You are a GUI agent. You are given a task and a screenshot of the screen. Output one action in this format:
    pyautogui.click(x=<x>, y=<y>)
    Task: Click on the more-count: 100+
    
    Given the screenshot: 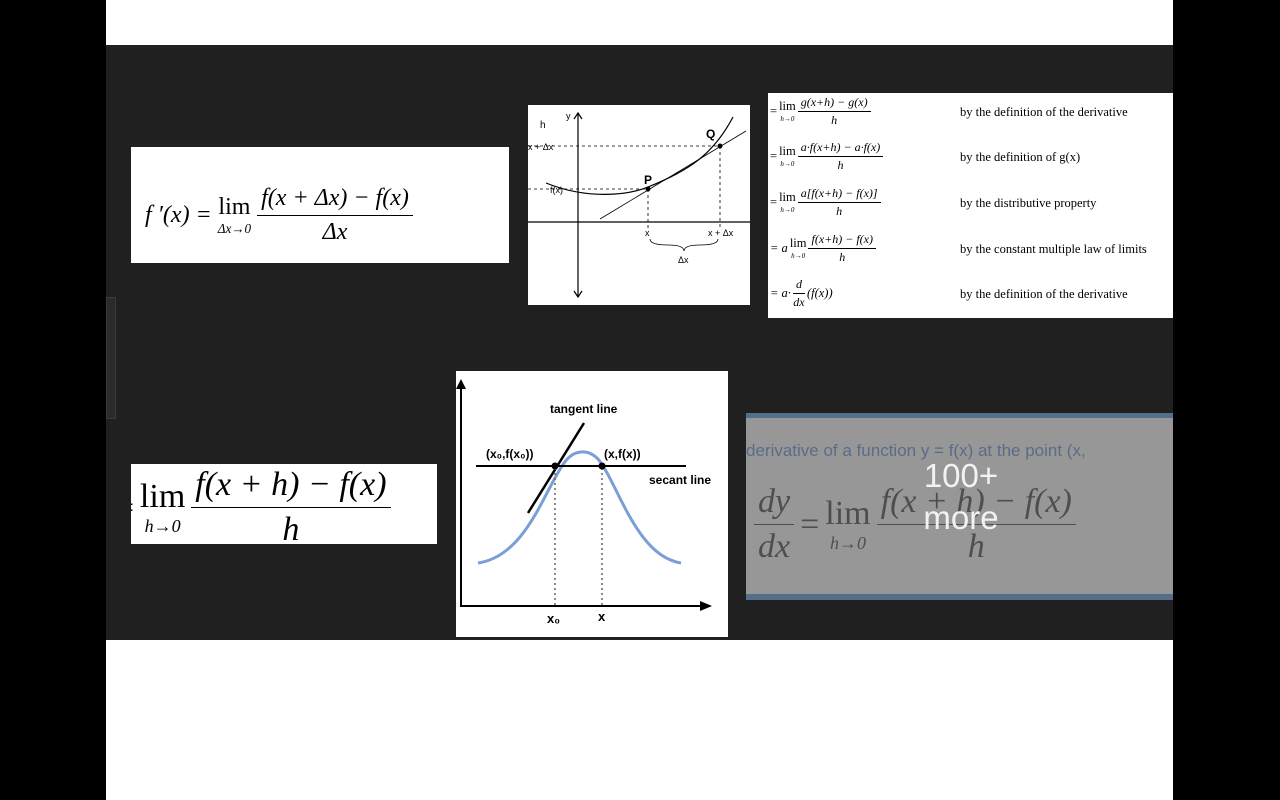 What is the action you would take?
    pyautogui.click(x=961, y=475)
    